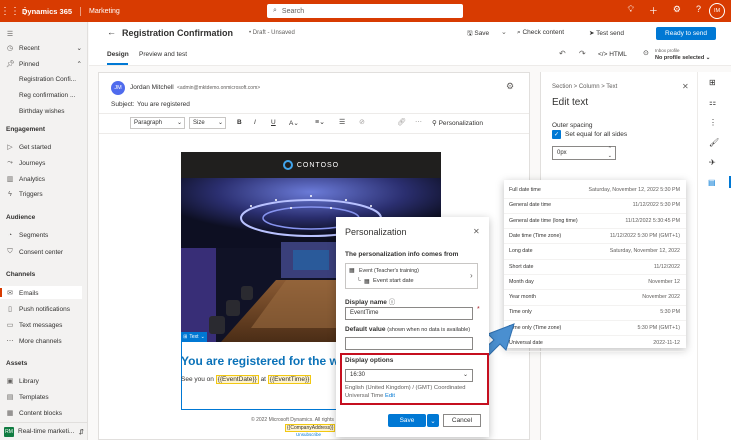 Image resolution: width=731 pixels, height=440 pixels. Describe the element at coordinates (273, 122) in the screenshot. I see `underline-icon: U` at that location.